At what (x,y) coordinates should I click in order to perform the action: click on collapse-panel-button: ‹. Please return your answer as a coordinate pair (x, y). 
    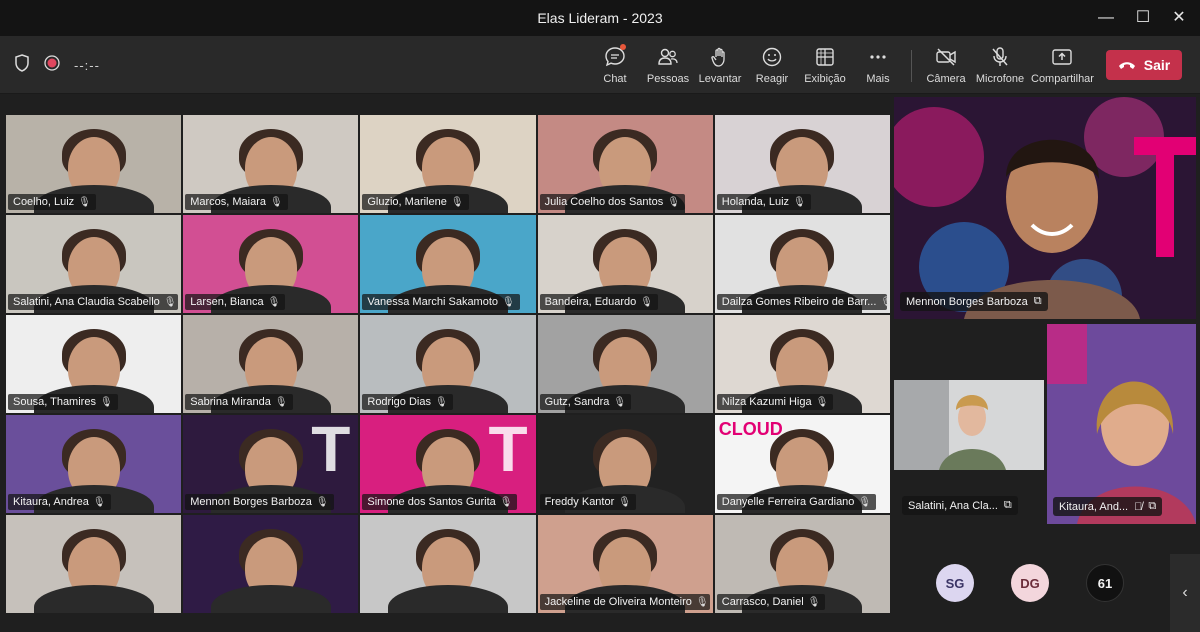
    Looking at the image, I should click on (1185, 593).